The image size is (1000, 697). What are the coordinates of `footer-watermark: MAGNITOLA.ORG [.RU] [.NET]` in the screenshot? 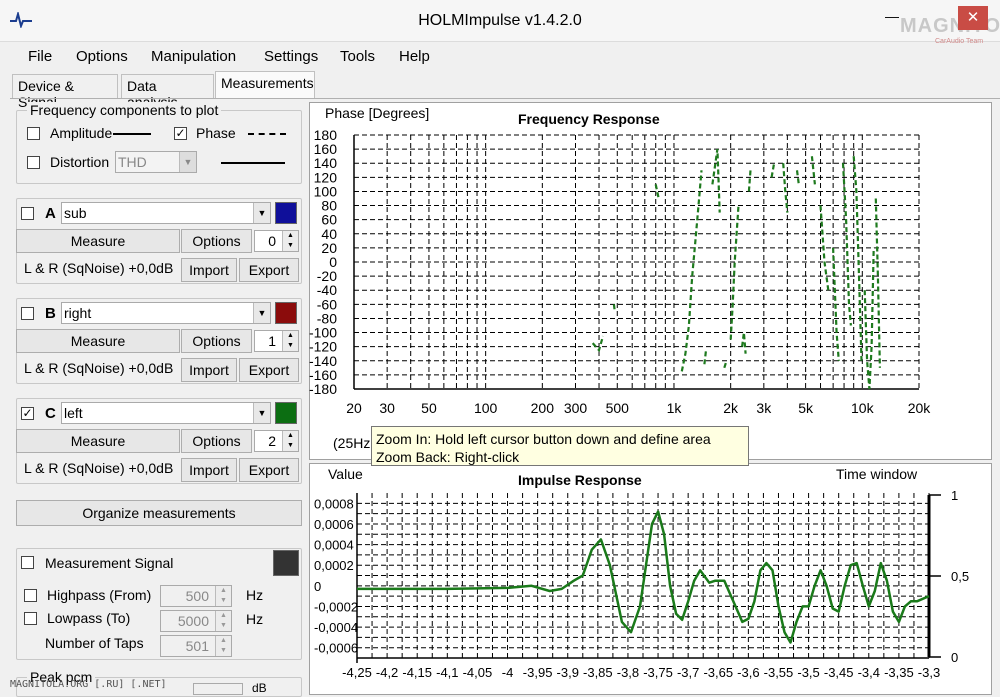 It's located at (88, 684).